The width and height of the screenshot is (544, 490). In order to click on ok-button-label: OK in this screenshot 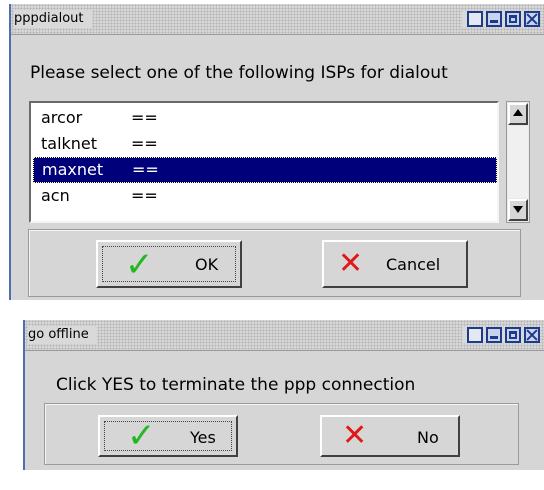, I will do `click(207, 264)`.